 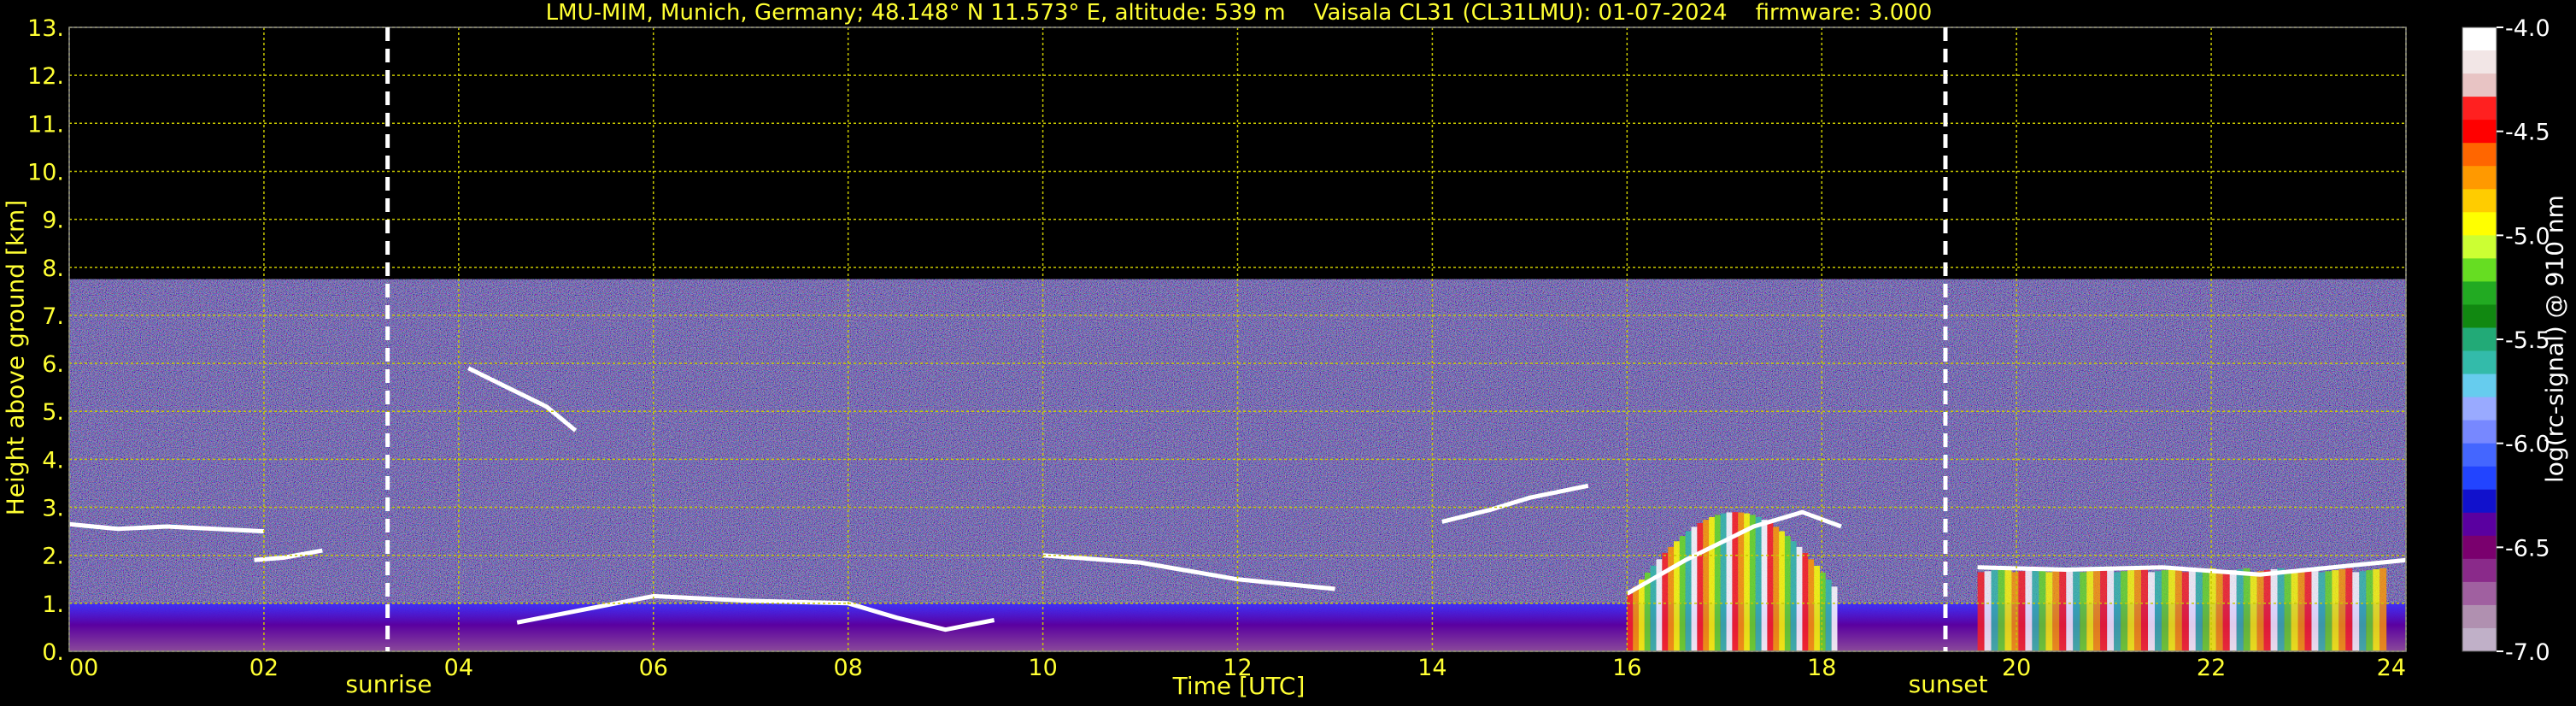 I want to click on y-tick-label: 1., so click(x=53, y=604).